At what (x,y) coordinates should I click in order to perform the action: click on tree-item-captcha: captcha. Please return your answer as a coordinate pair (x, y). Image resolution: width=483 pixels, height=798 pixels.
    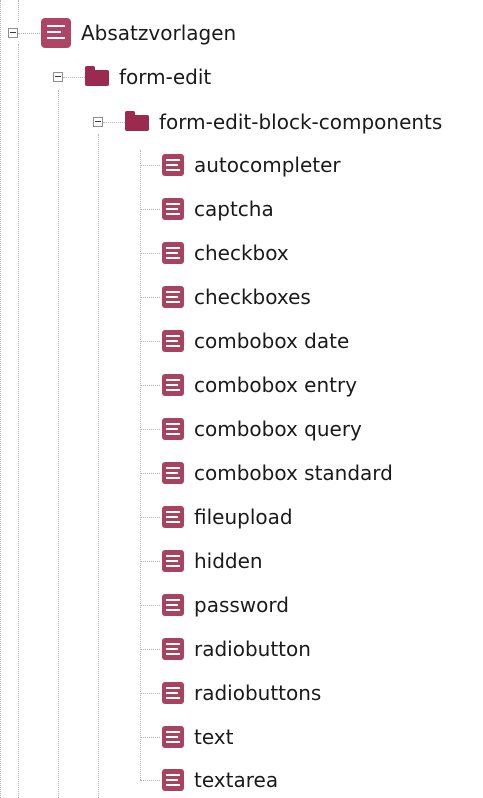
    Looking at the image, I should click on (218, 209).